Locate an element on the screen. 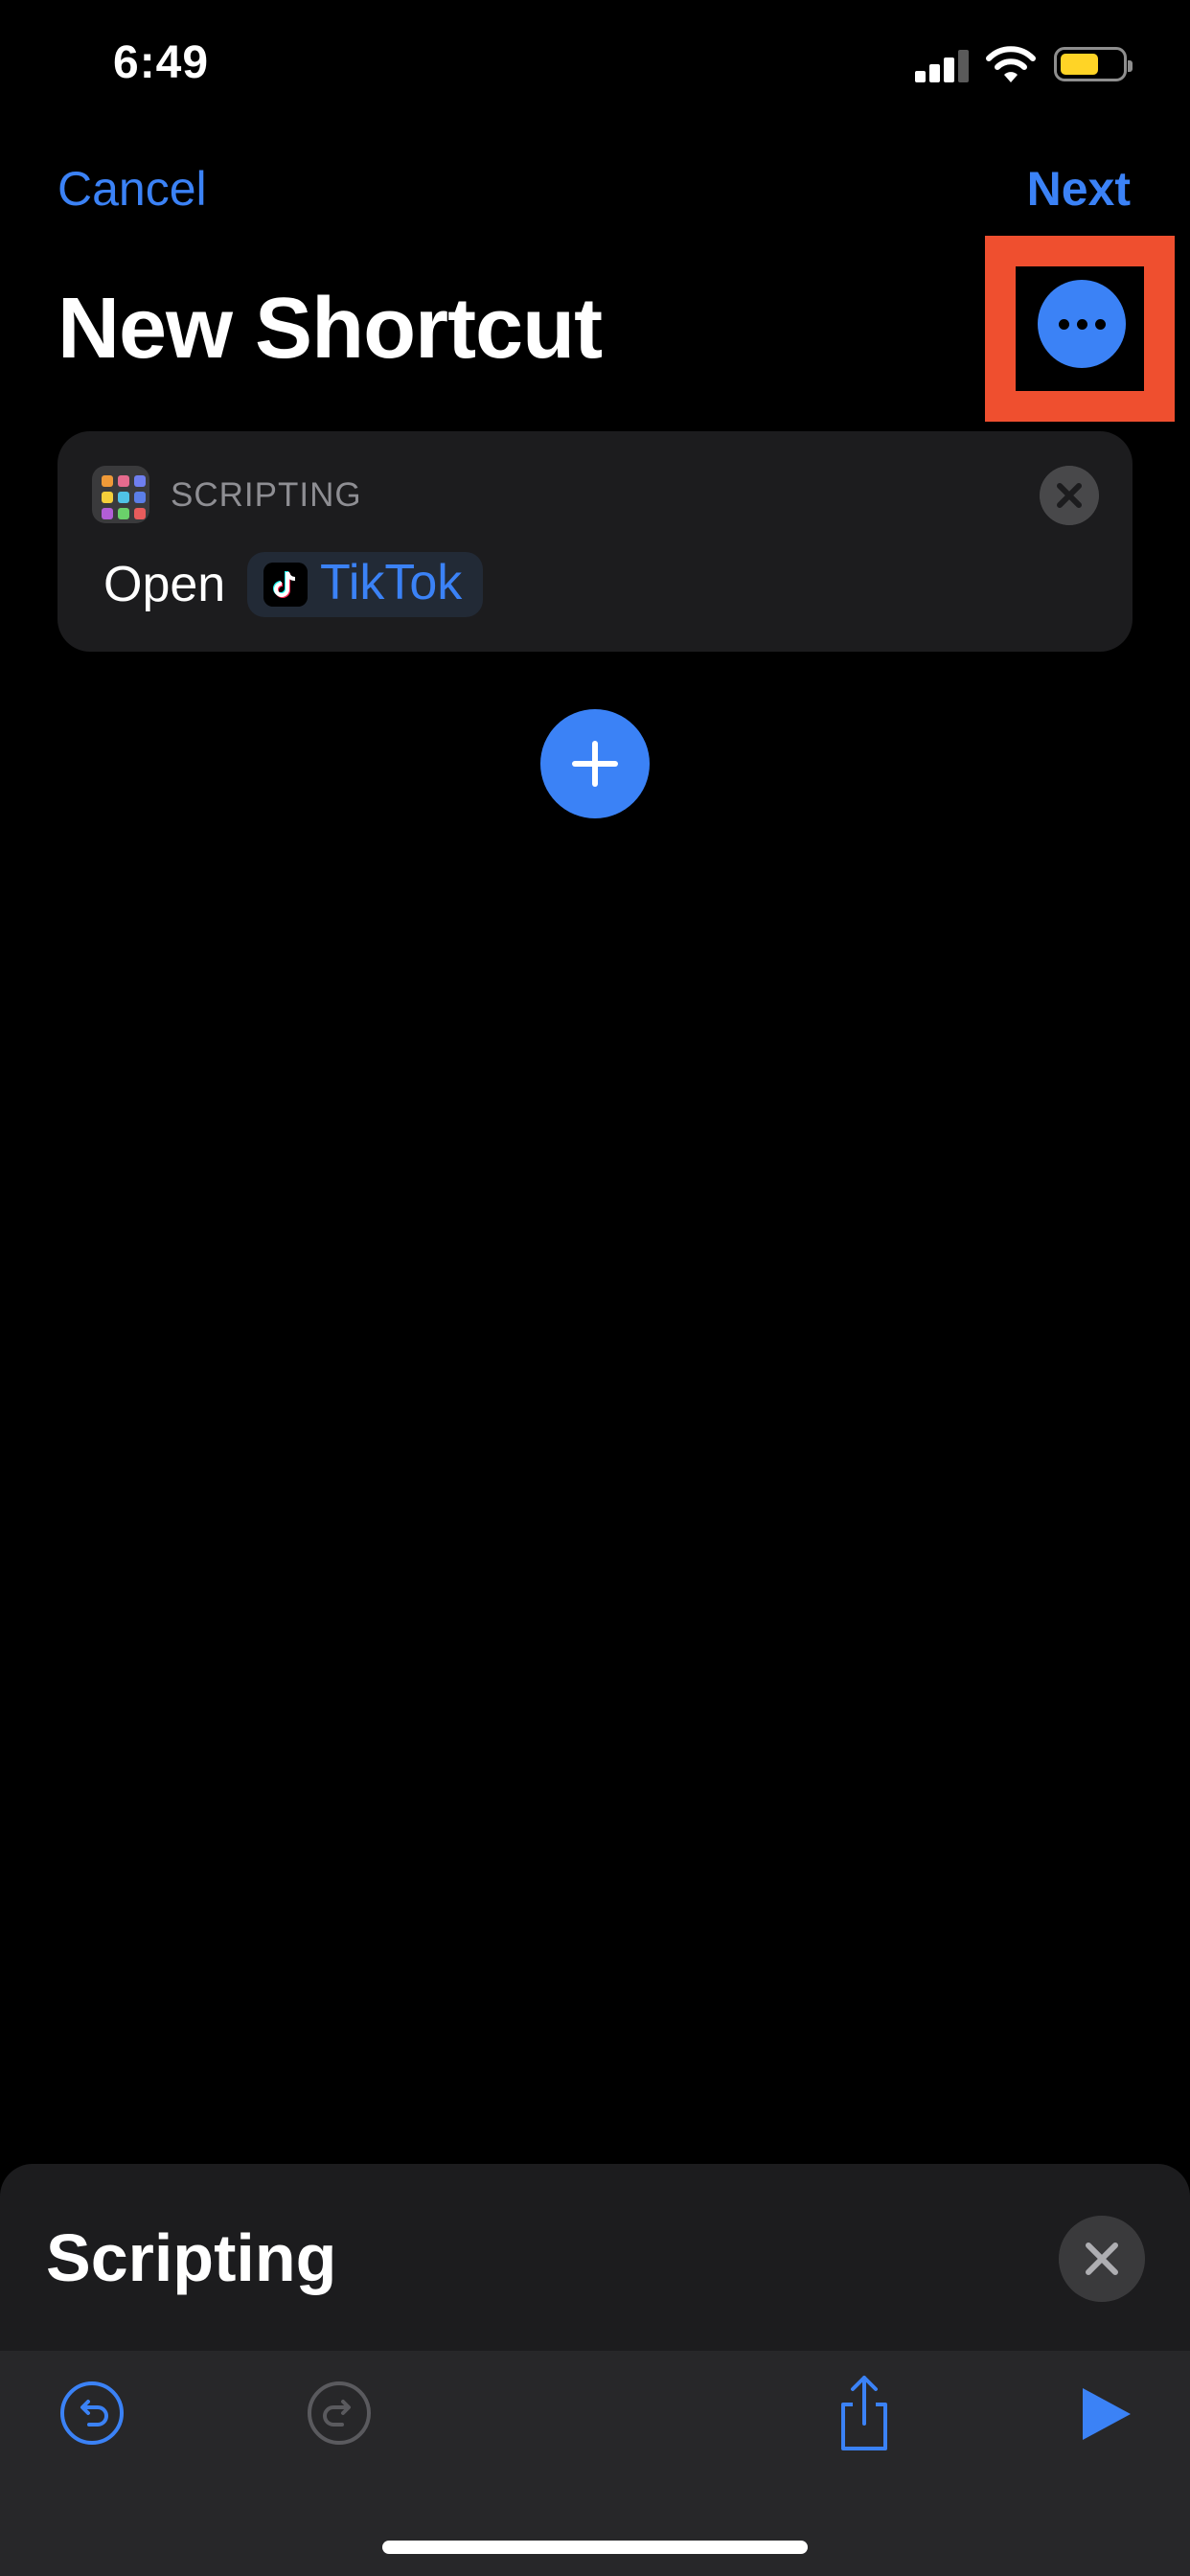 This screenshot has height=2576, width=1190. cellular-signal-icon is located at coordinates (943, 66).